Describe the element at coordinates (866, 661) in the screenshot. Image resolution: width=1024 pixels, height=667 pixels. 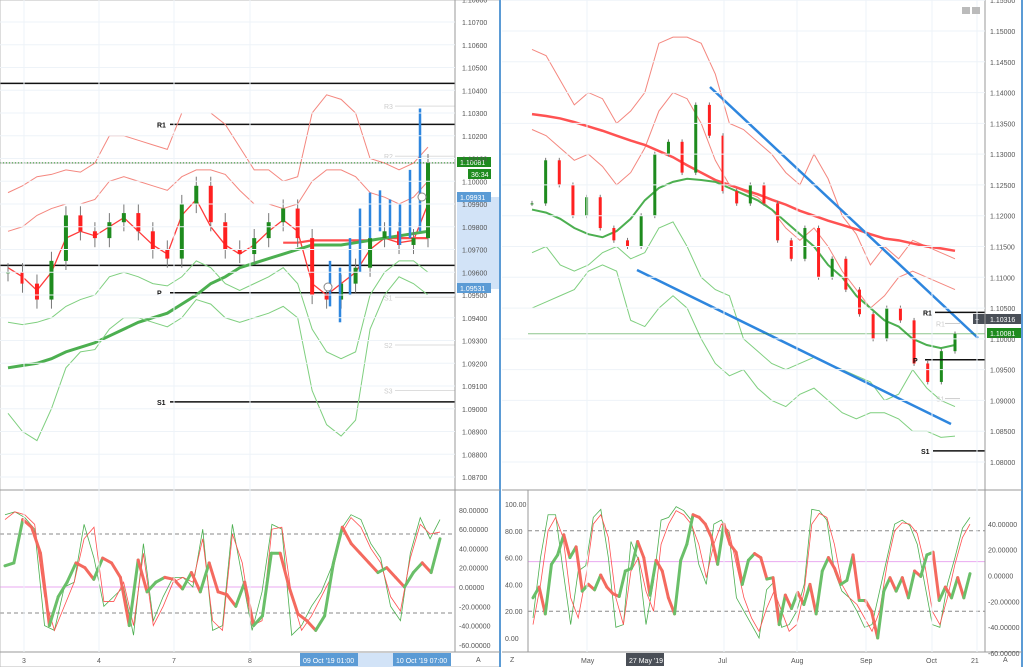
I see `time-tick-label: Sep` at that location.